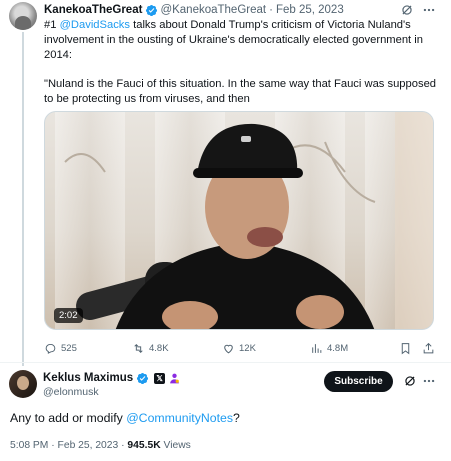 This screenshot has height=461, width=451. Describe the element at coordinates (23, 199) in the screenshot. I see `thread-line` at that location.